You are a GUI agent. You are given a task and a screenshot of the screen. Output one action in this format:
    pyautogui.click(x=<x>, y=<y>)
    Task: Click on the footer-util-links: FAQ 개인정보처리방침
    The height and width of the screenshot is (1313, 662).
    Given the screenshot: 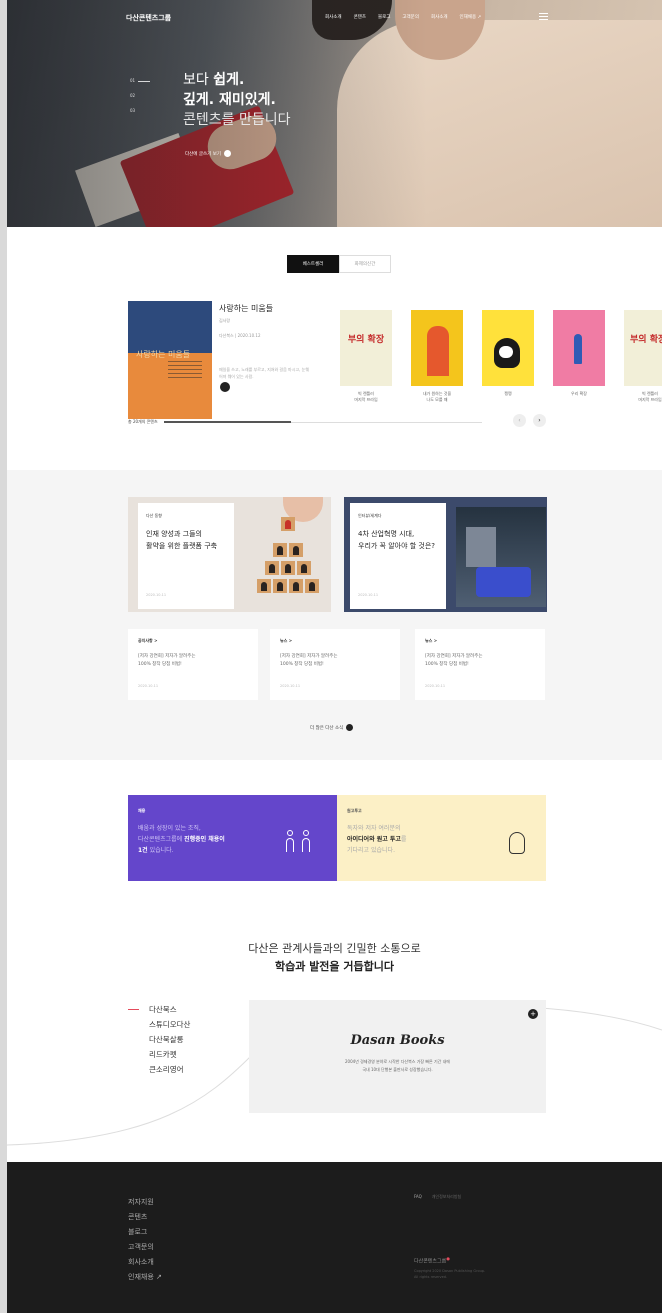 What is the action you would take?
    pyautogui.click(x=437, y=1197)
    